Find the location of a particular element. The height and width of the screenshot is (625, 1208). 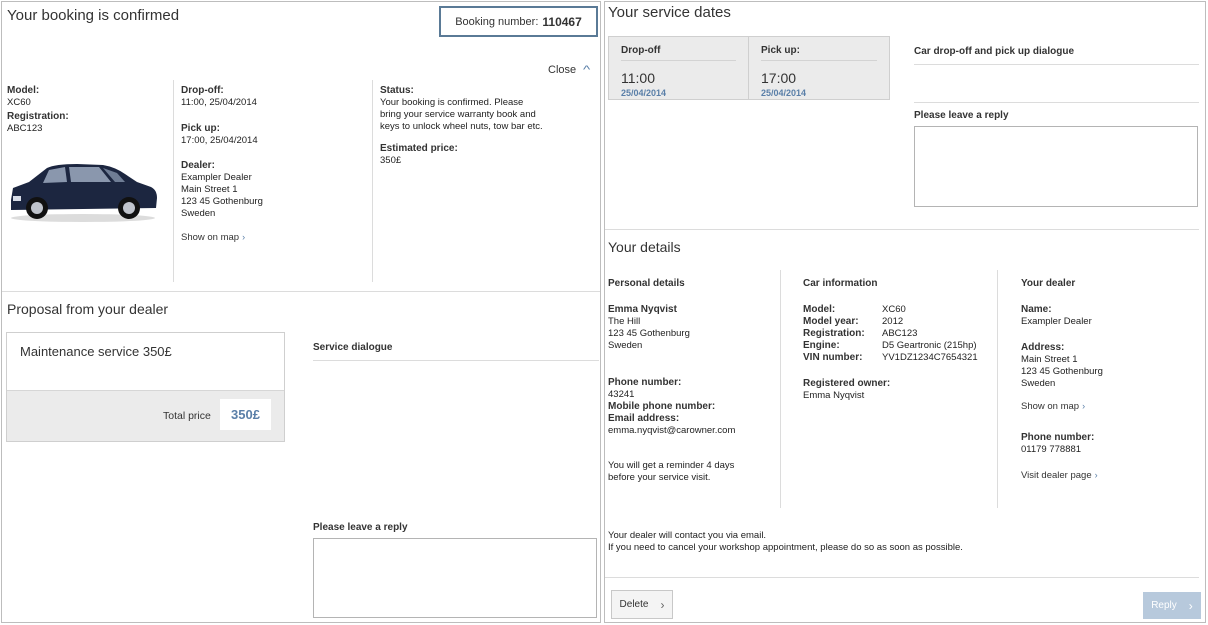

pickup-label: Pick up: is located at coordinates (200, 128).